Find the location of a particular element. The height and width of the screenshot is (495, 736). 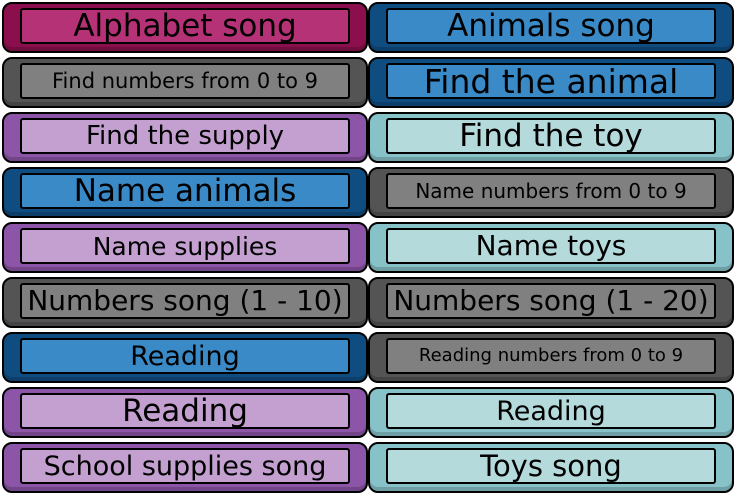

menu-button-face: Name numbers from 0 to 9 is located at coordinates (551, 191).